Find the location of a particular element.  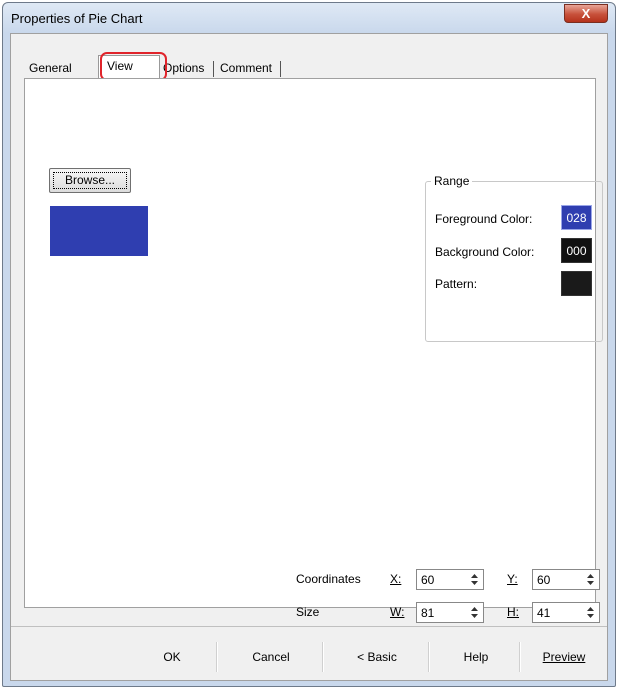

cancel-button: Cancel is located at coordinates (271, 658).